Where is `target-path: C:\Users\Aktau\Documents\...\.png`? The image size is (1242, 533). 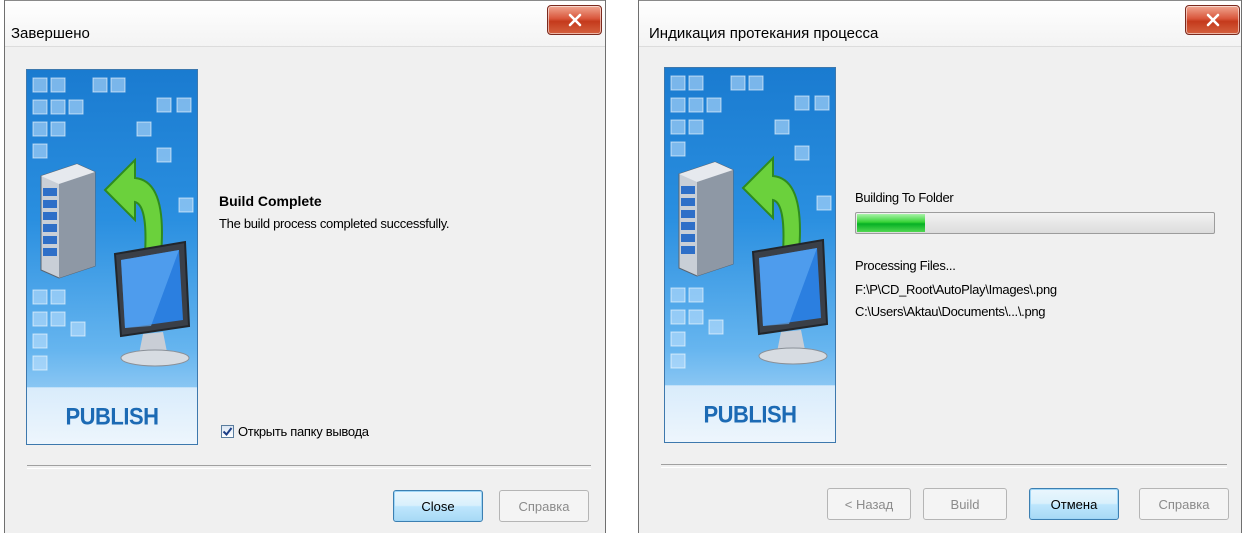
target-path: C:\Users\Aktau\Documents\...\.png is located at coordinates (950, 311).